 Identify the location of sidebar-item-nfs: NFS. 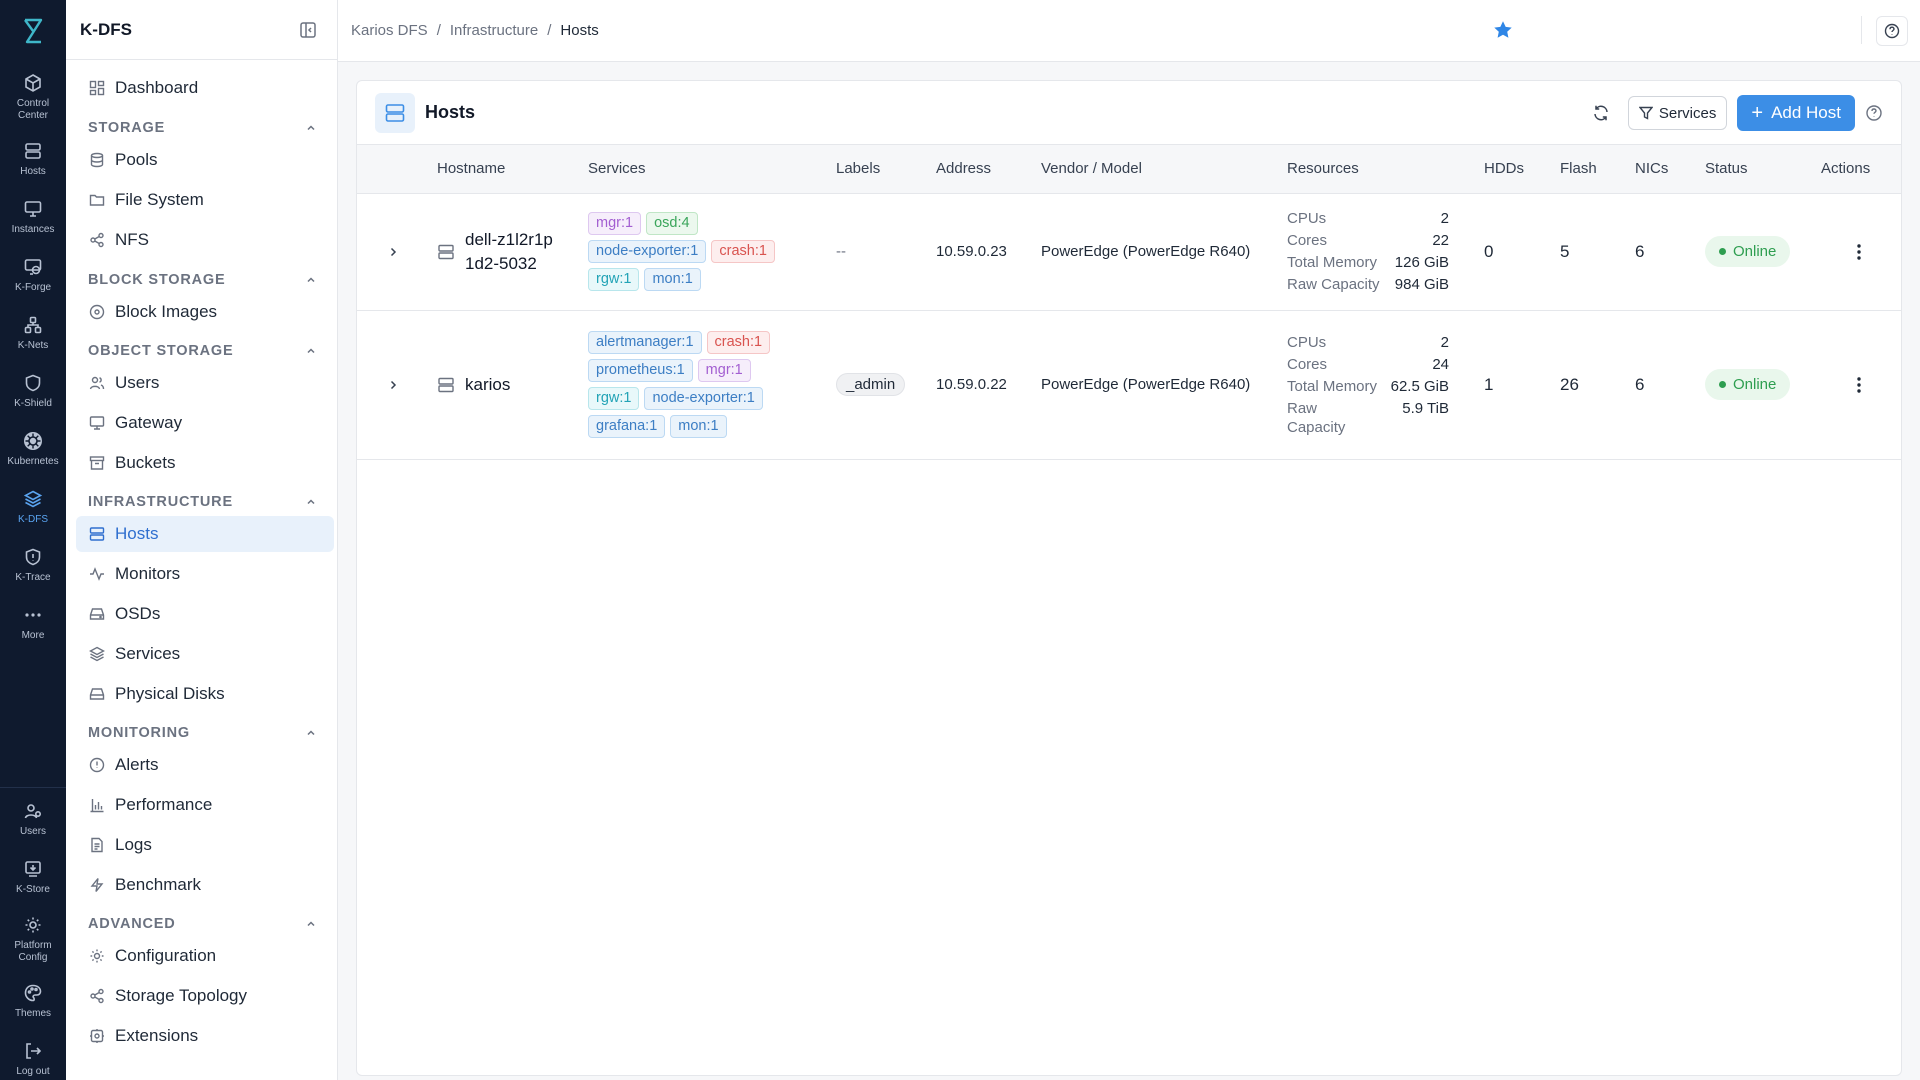
(205, 240).